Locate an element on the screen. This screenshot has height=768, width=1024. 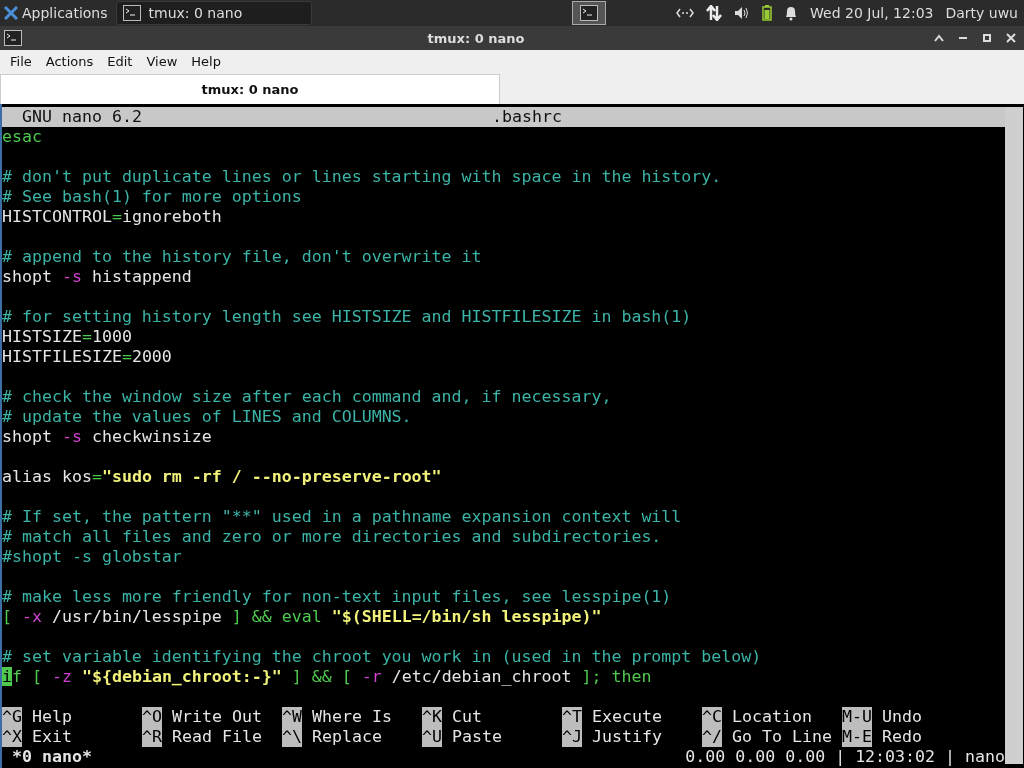
volume-icon is located at coordinates (742, 13).